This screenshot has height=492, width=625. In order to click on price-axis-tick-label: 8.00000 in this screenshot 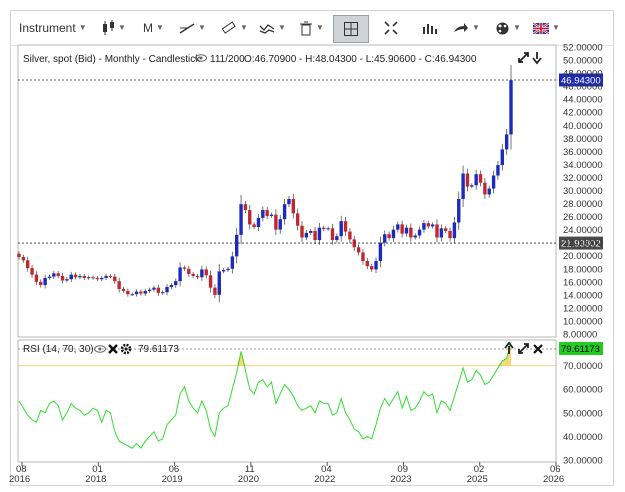, I will do `click(580, 335)`.